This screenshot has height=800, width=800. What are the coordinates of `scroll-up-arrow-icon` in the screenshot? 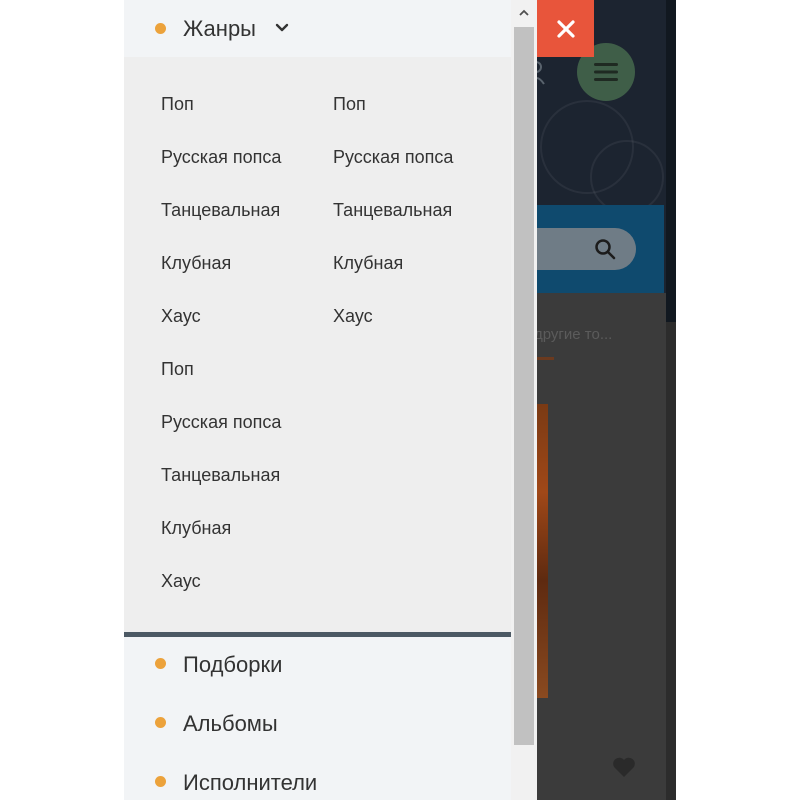 It's located at (524, 12).